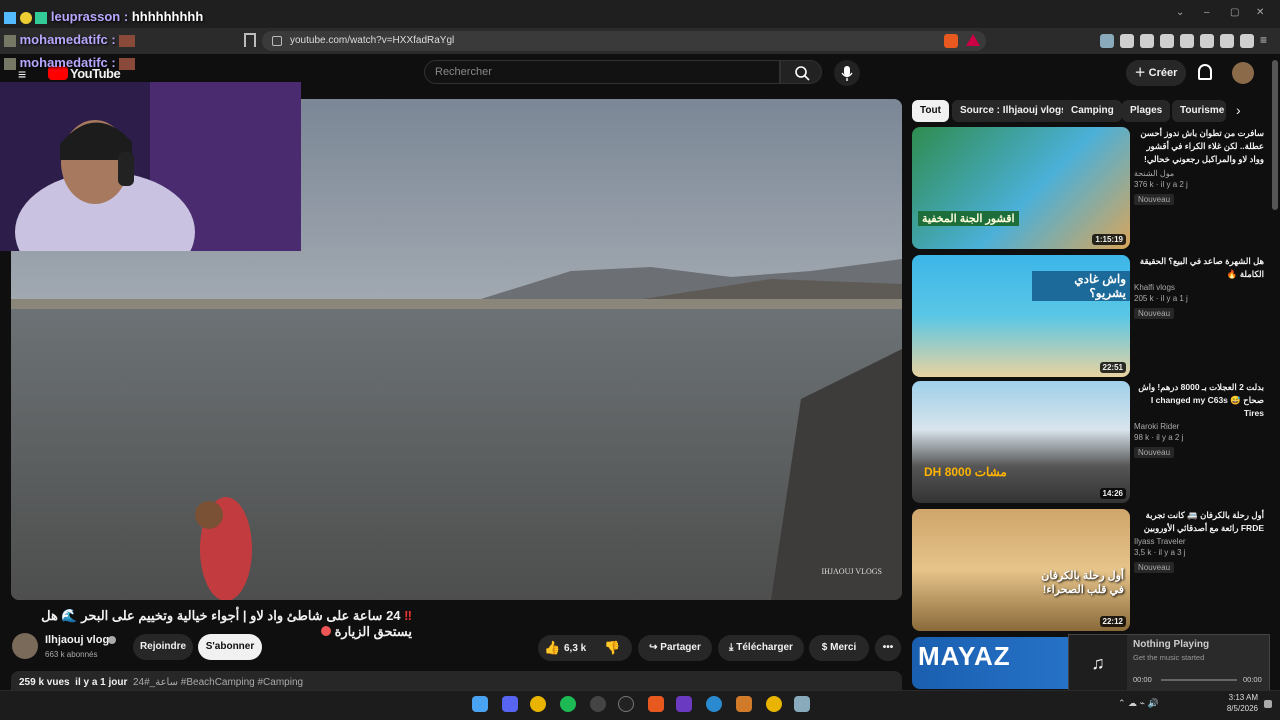 The width and height of the screenshot is (1280, 720). What do you see at coordinates (1205, 72) in the screenshot?
I see `notifications-bell-icon` at bounding box center [1205, 72].